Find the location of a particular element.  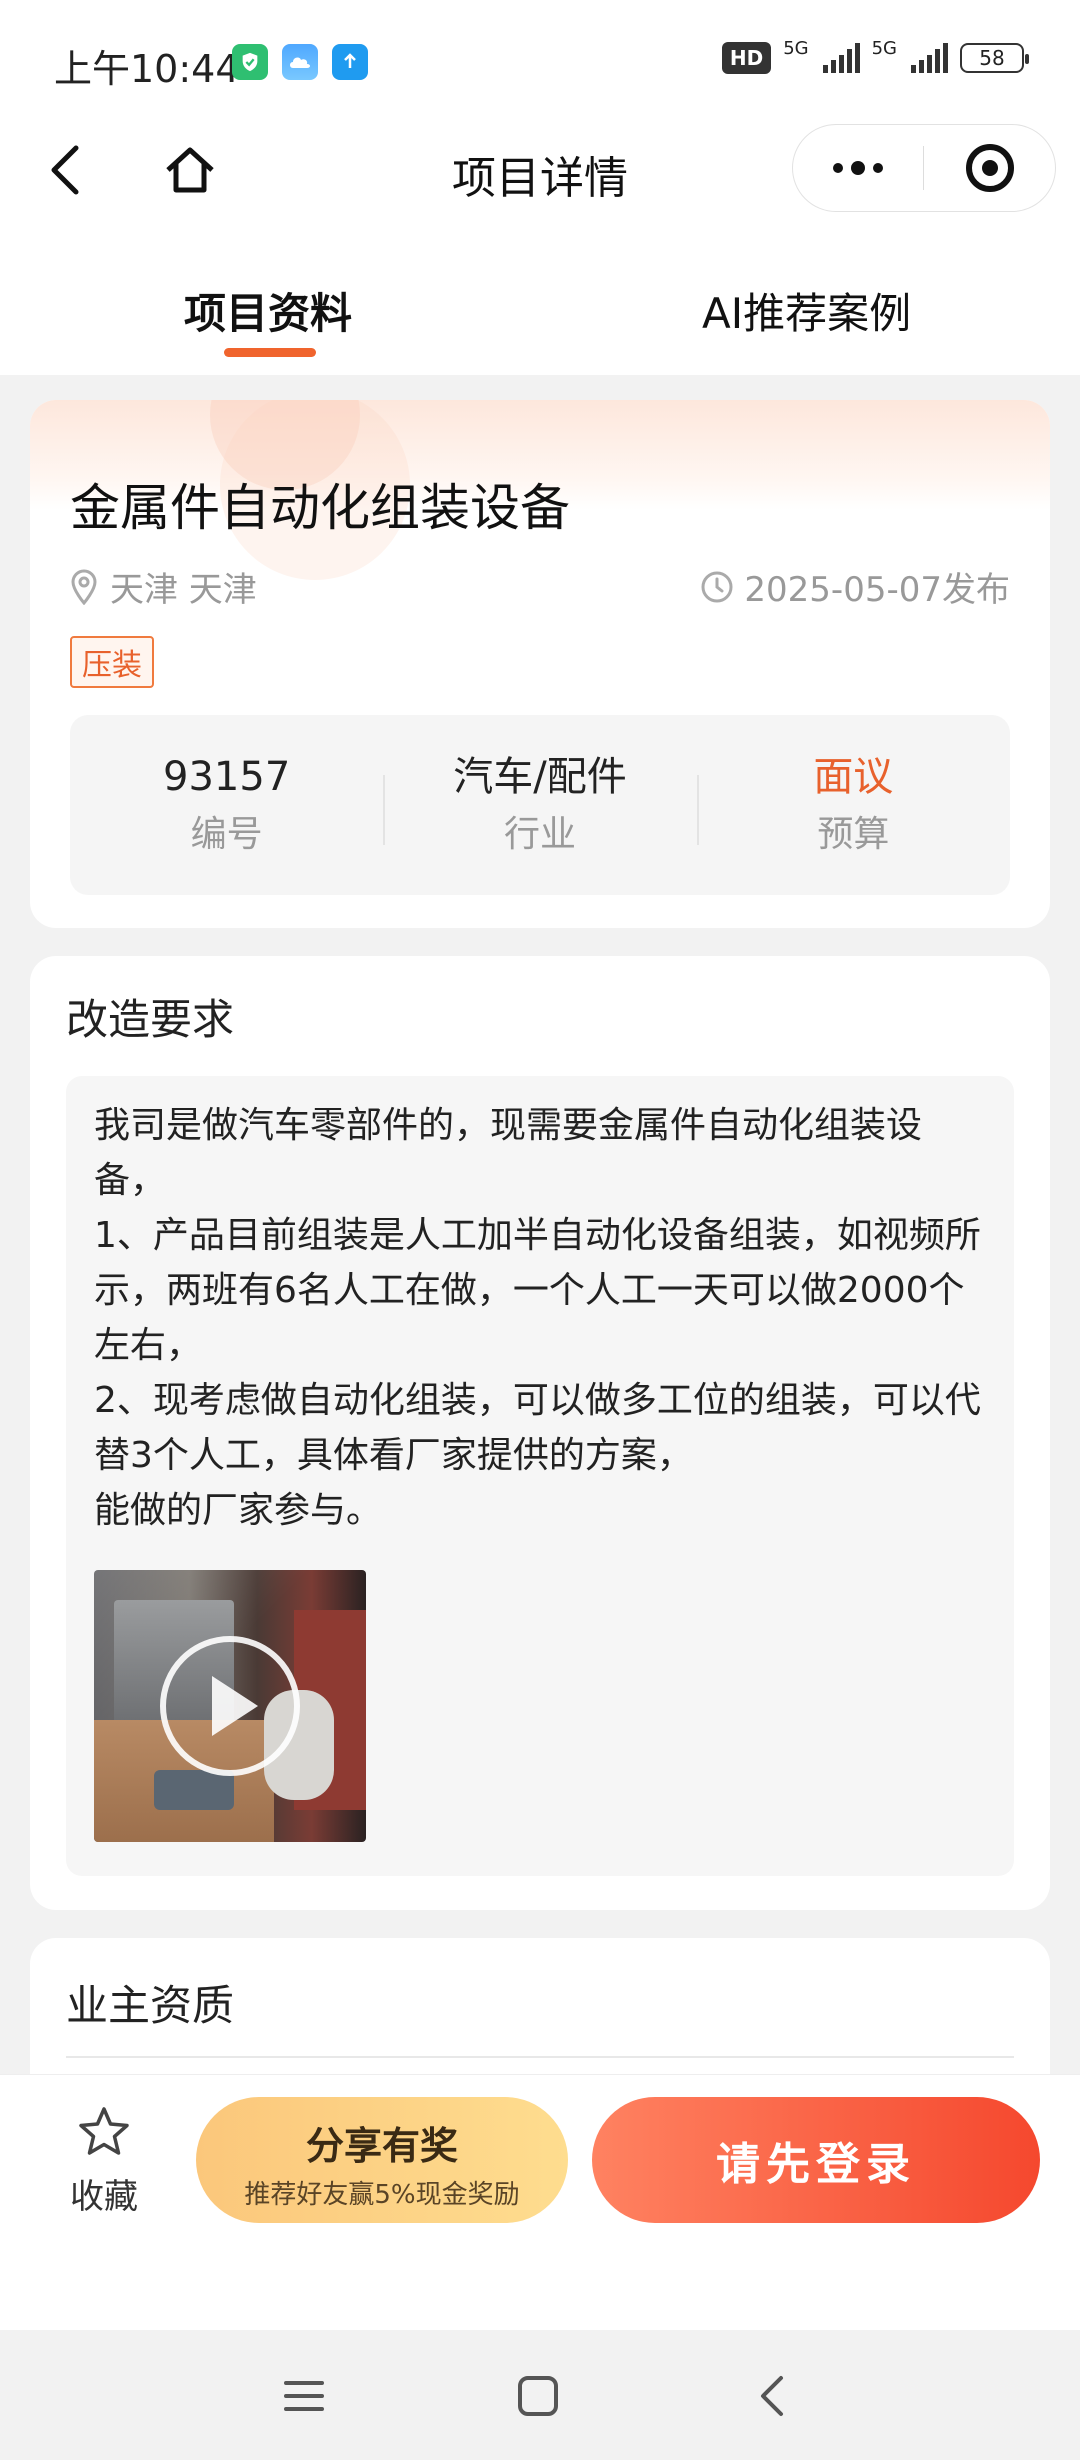

status-notification-icons is located at coordinates (300, 62).